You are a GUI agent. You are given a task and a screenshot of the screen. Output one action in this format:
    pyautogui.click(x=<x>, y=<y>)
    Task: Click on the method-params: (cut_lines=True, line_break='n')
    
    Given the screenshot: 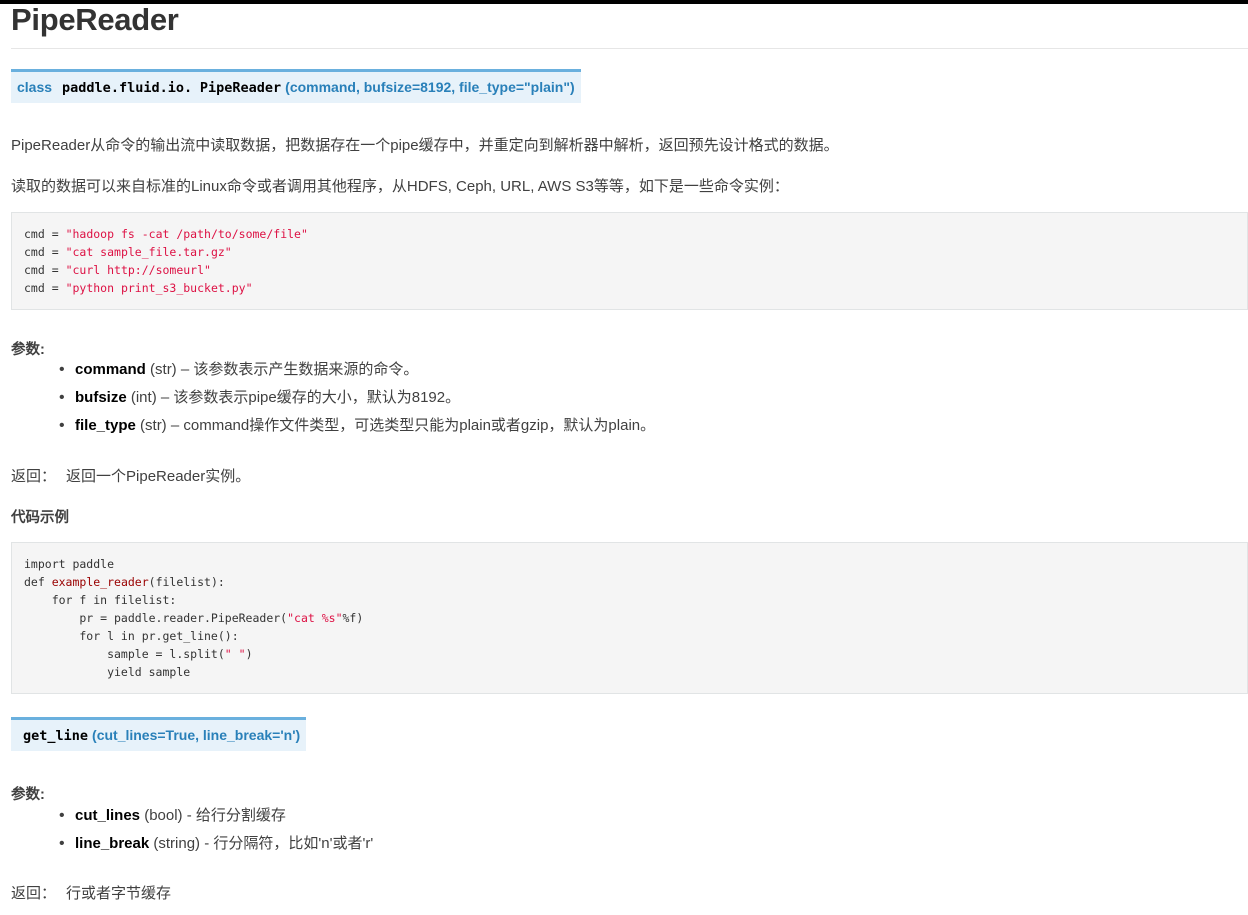 What is the action you would take?
    pyautogui.click(x=196, y=735)
    